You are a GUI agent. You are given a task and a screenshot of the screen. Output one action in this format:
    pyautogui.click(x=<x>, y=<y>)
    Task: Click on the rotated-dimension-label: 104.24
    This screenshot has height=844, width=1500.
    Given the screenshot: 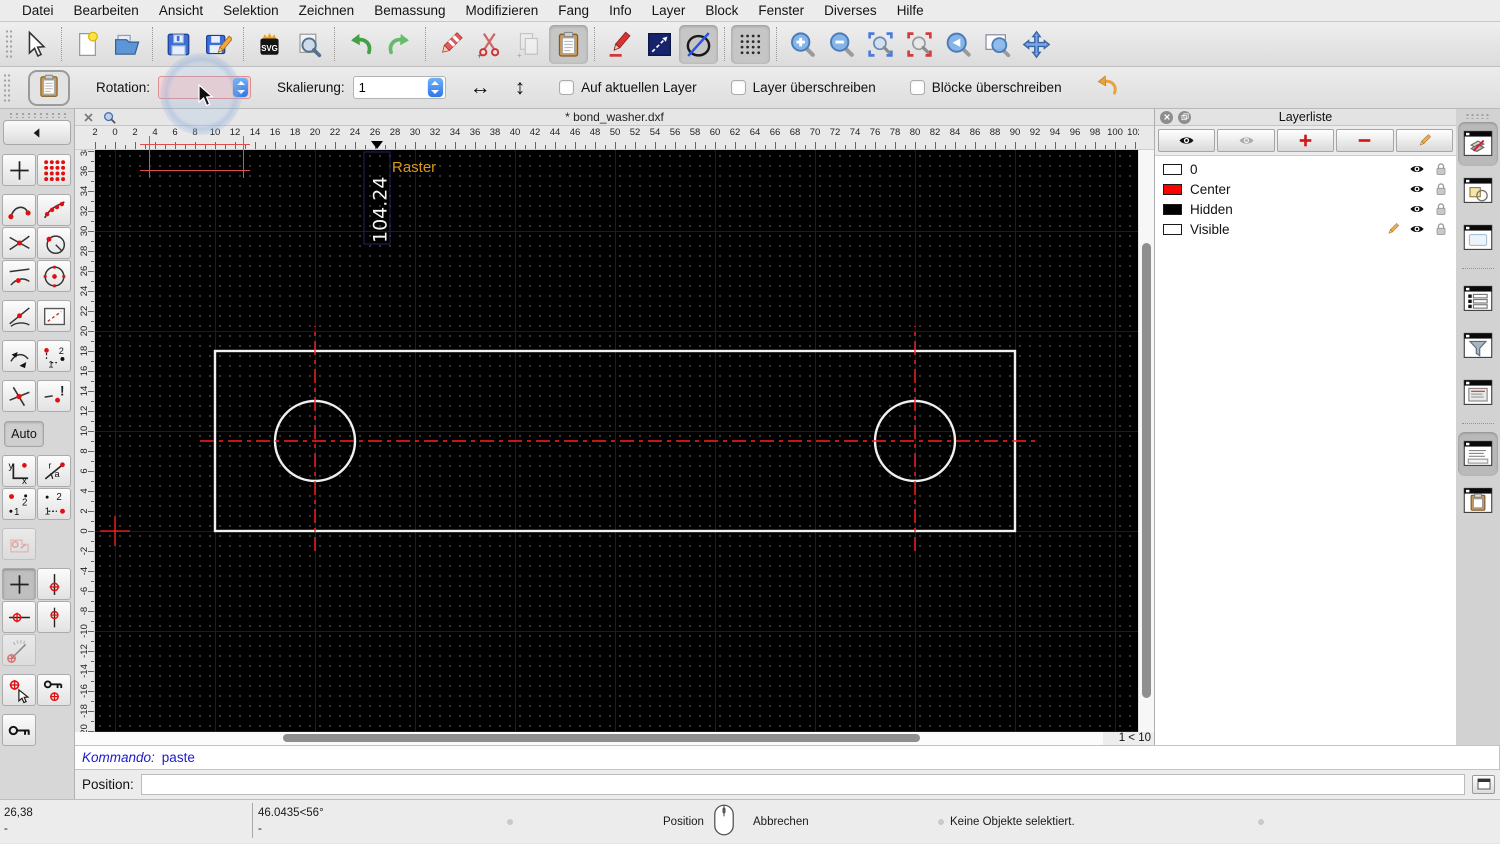 What is the action you would take?
    pyautogui.click(x=381, y=210)
    